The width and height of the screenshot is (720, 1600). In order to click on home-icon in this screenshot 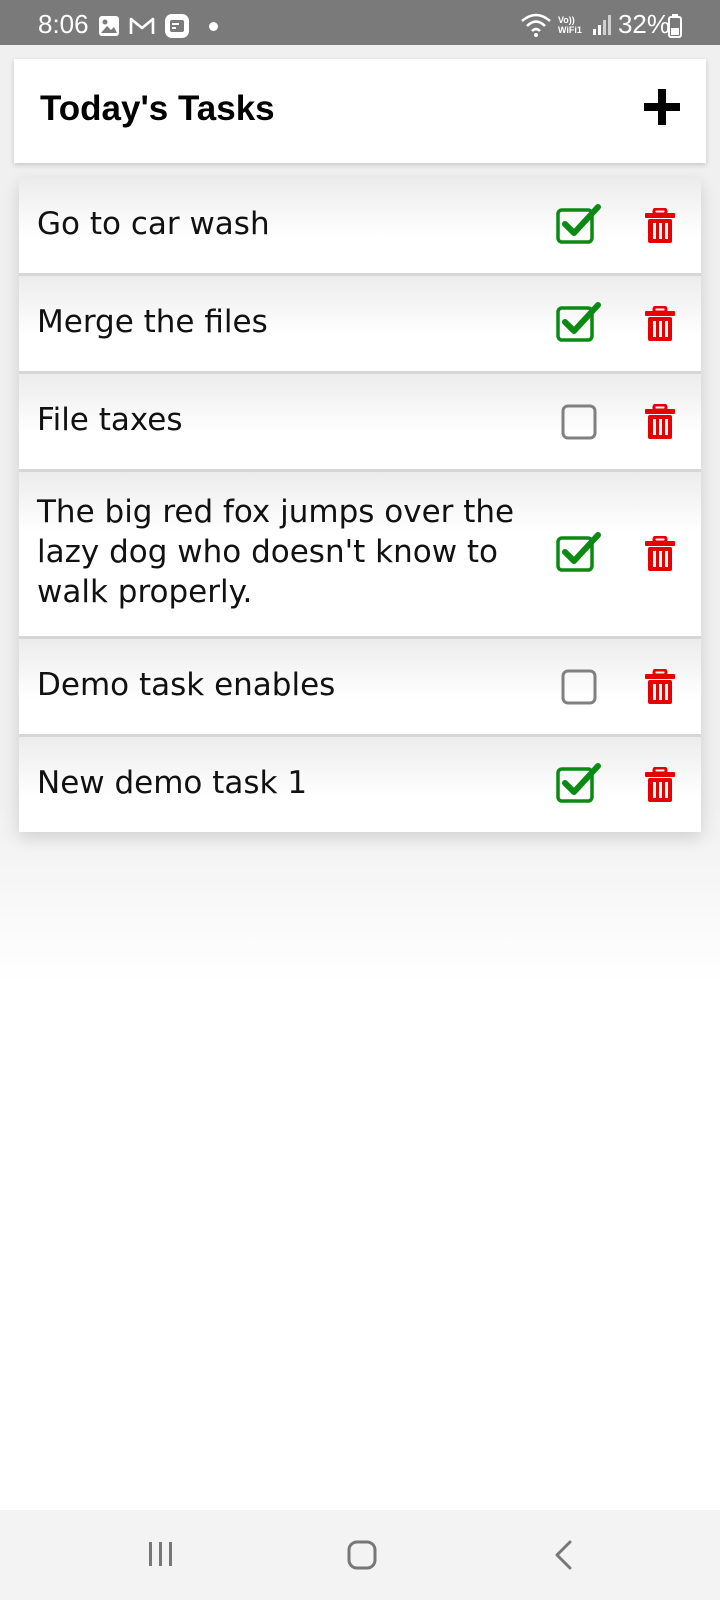, I will do `click(362, 1555)`.